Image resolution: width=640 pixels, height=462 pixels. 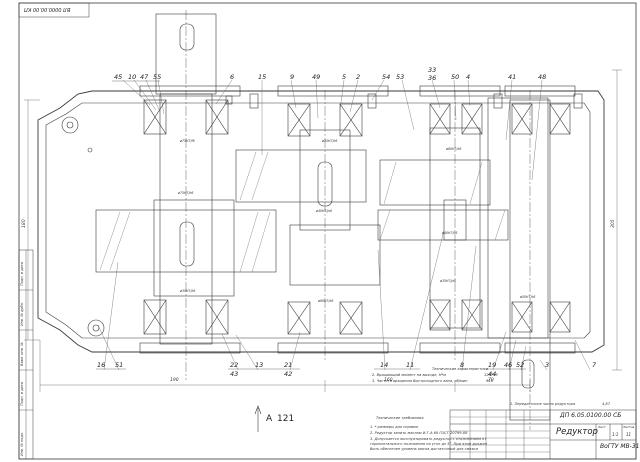 I want to click on stamp-code: ВЛ 0000.00.00 КП, so click(x=47, y=9).